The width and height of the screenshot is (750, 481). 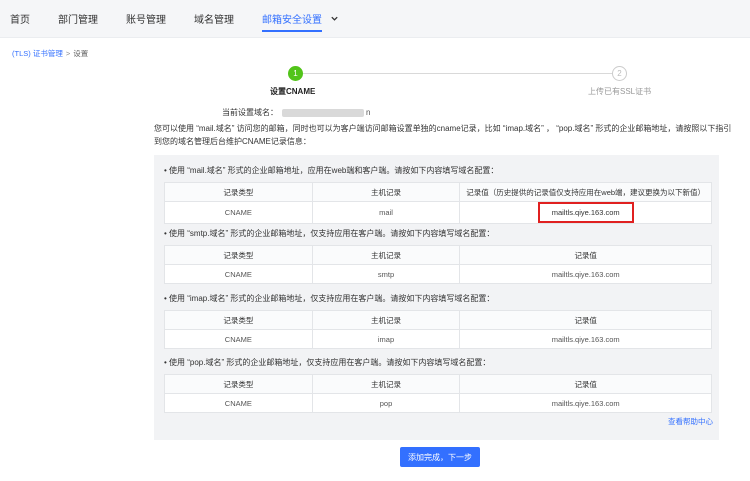 What do you see at coordinates (386, 403) in the screenshot?
I see `cell-host-record: pop` at bounding box center [386, 403].